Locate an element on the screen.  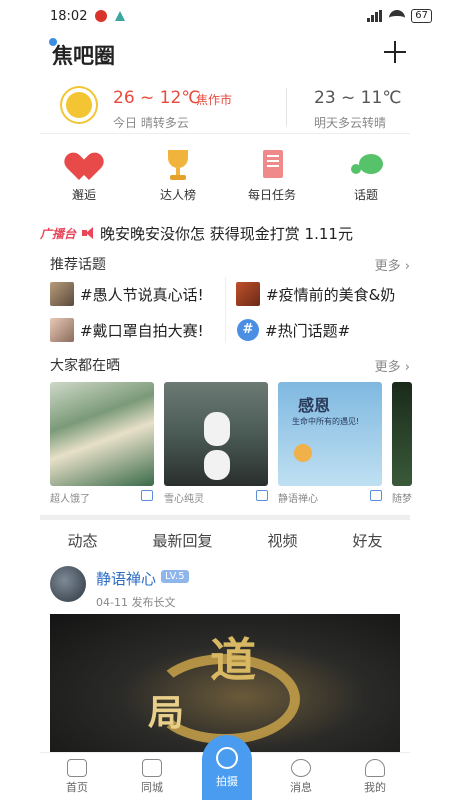
photo-caption-title: 感恩 is located at coordinates (314, 405).